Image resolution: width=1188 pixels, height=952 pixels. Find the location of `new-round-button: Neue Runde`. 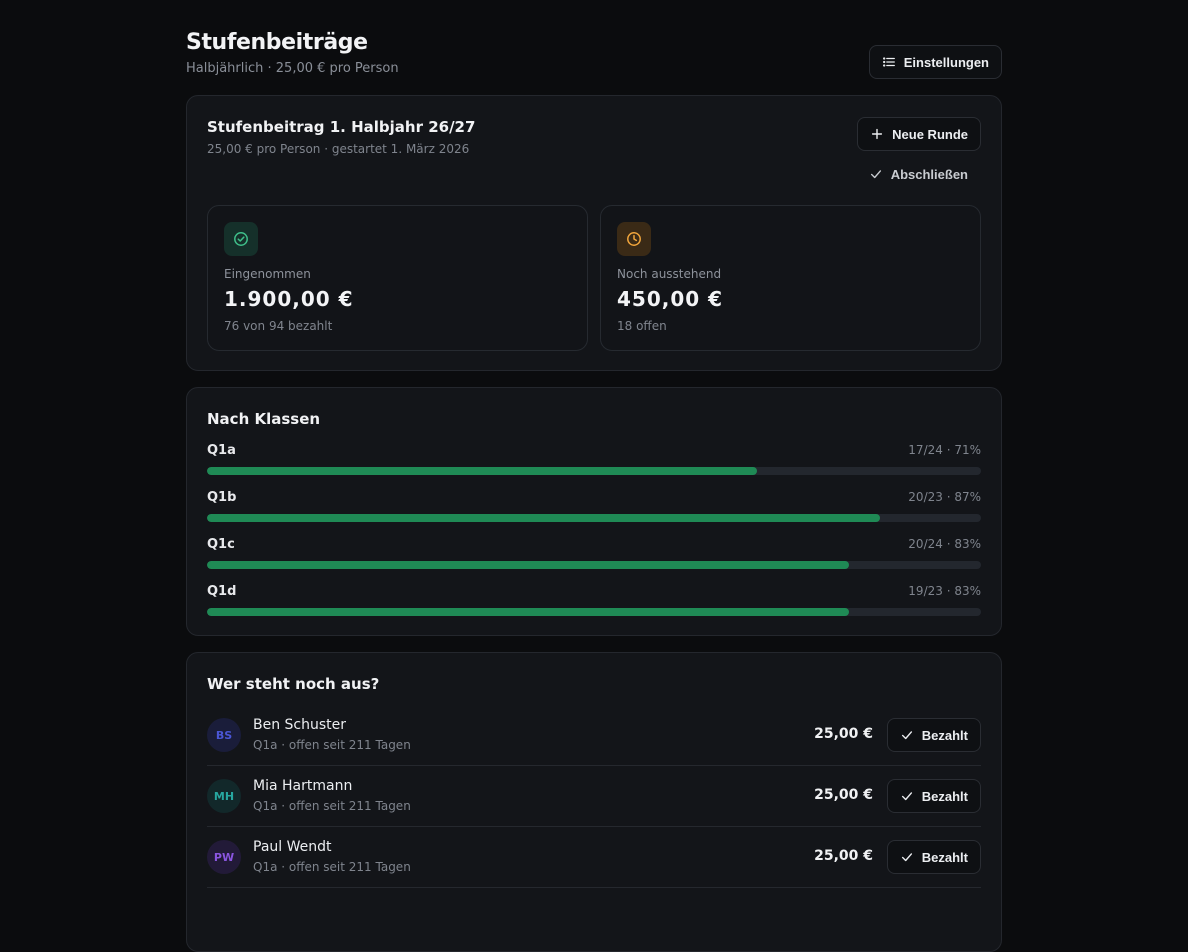

new-round-button: Neue Runde is located at coordinates (919, 134).